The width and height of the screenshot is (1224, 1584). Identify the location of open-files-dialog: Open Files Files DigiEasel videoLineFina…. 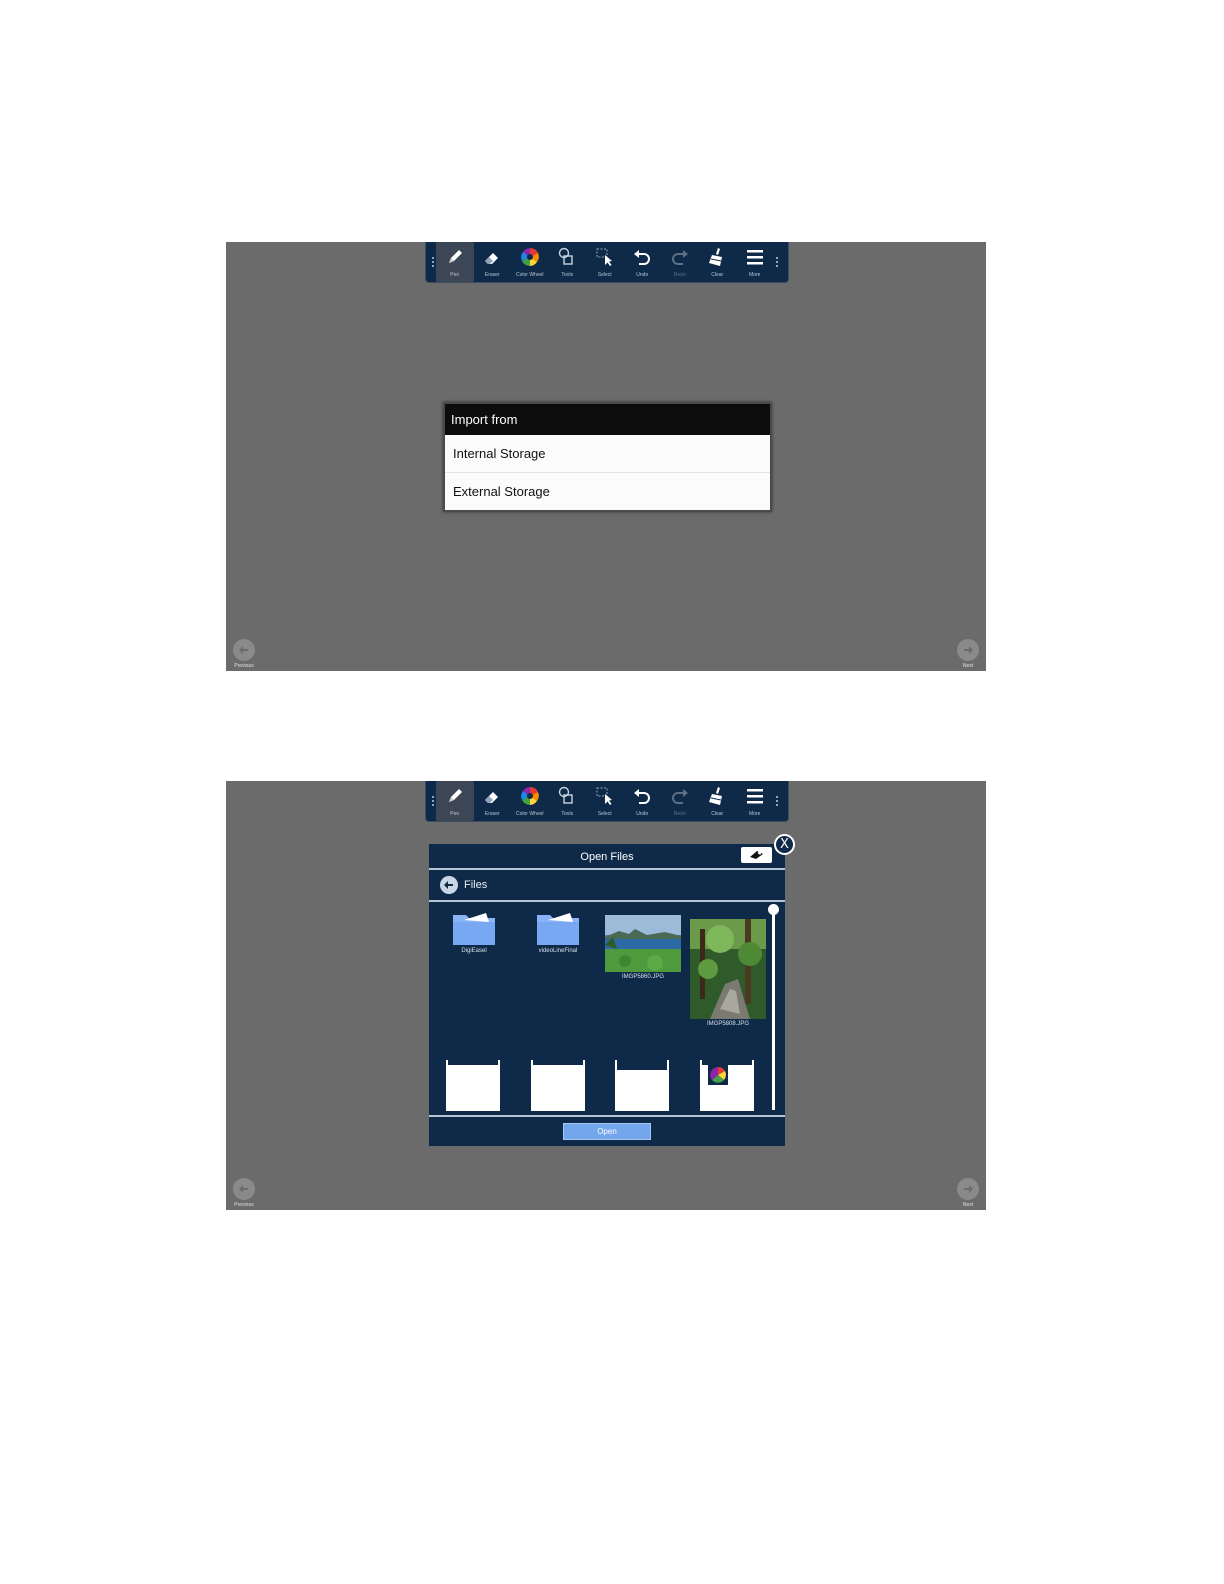
(607, 995).